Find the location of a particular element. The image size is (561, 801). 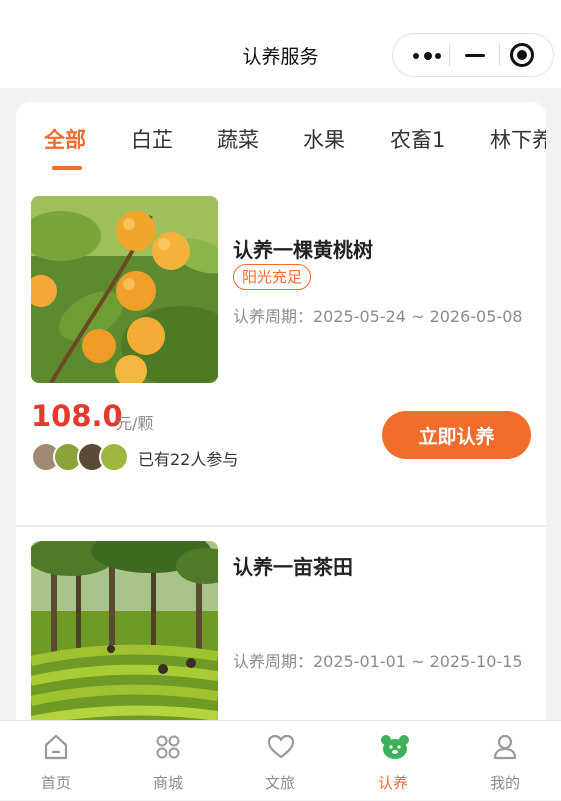

participant-count: 已有22人参与 is located at coordinates (188, 459).